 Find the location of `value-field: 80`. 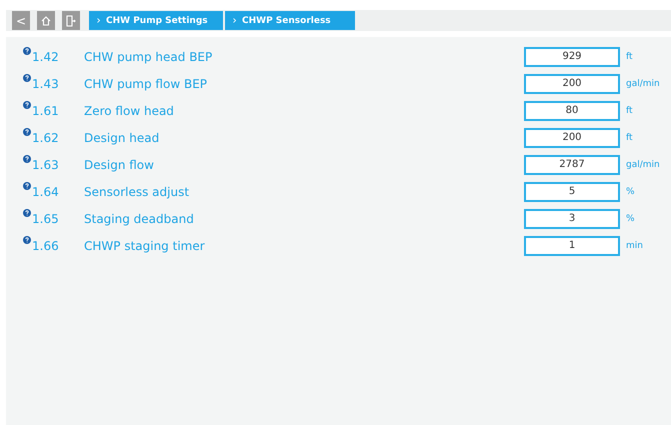

value-field: 80 is located at coordinates (572, 110).